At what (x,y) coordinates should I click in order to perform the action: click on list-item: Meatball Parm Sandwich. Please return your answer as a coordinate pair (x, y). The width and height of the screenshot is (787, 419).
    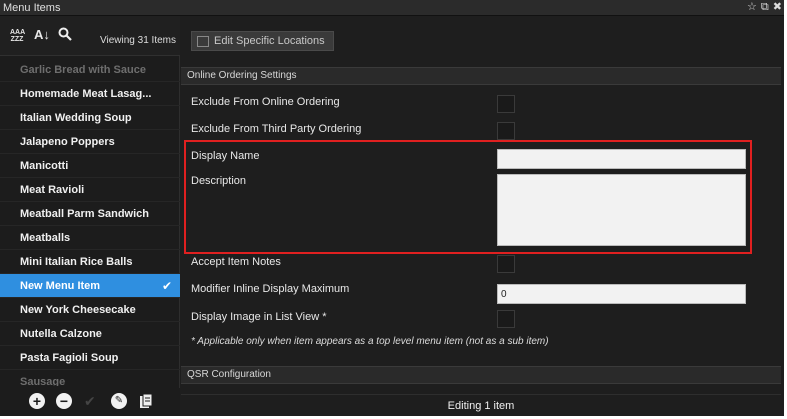
    Looking at the image, I should click on (90, 214).